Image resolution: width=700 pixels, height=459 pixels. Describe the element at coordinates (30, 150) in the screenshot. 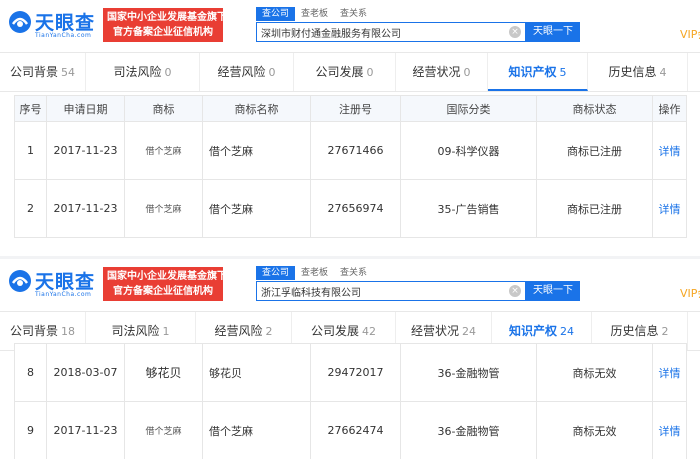

I see `cell-no: 1` at that location.